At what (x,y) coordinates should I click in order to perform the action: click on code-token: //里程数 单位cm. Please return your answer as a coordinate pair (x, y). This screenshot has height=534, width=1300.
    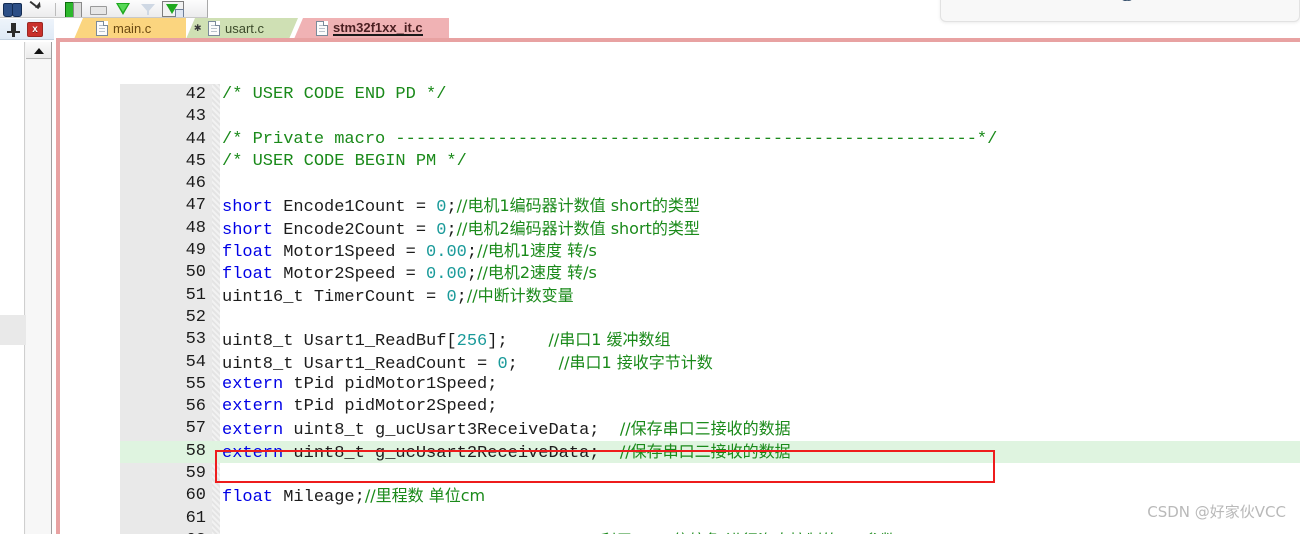
    Looking at the image, I should click on (425, 496).